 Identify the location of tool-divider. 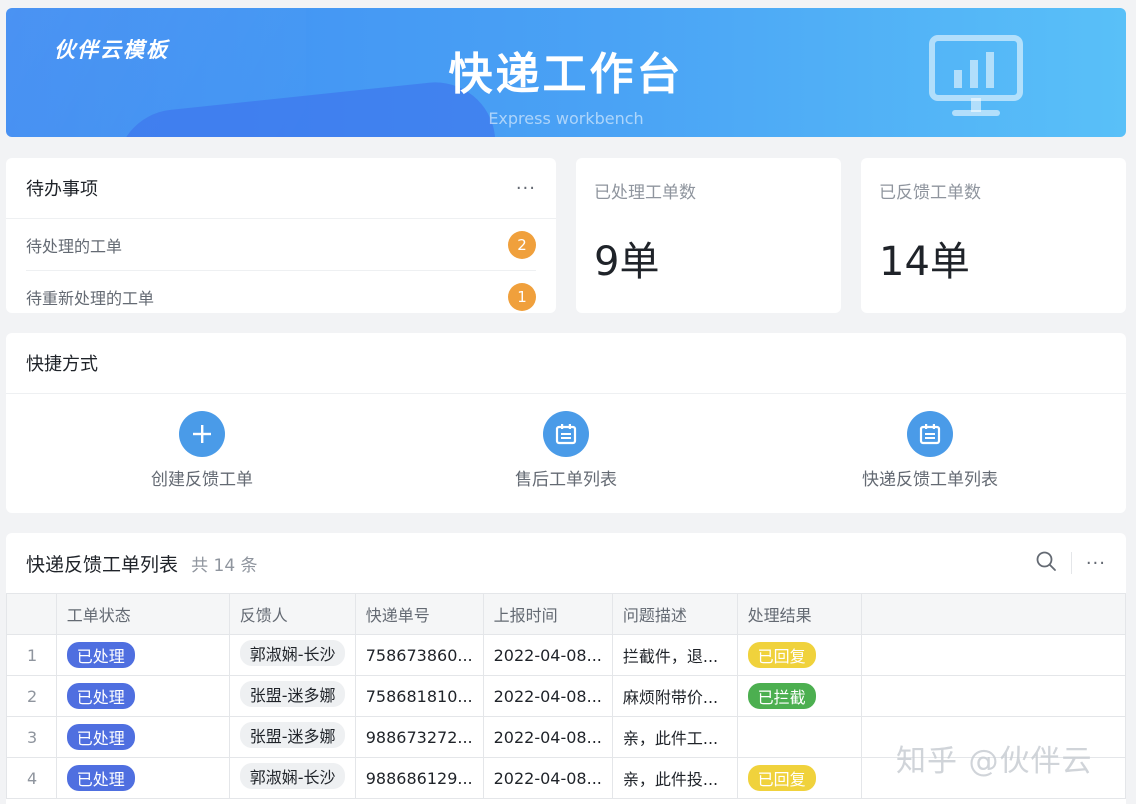
(1071, 563).